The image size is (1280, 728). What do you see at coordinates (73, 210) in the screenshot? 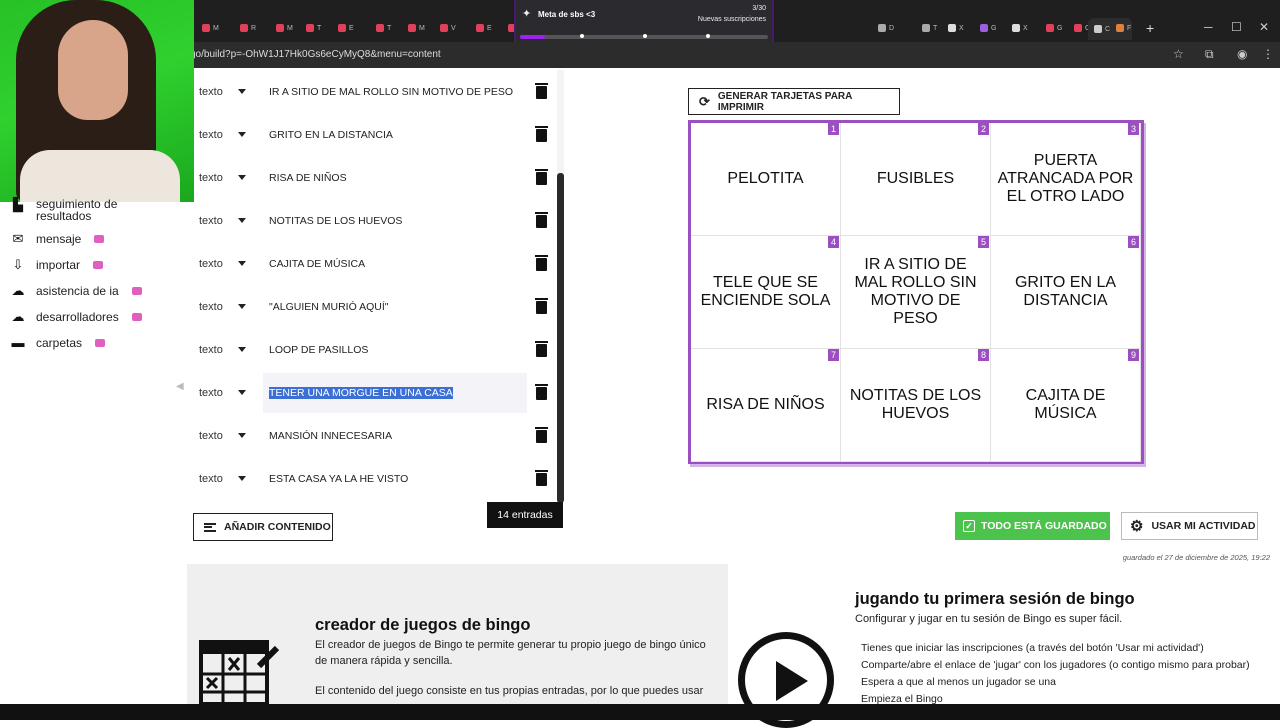
I see `sidebar-item-results: ▙ seguimiento de resultados` at bounding box center [73, 210].